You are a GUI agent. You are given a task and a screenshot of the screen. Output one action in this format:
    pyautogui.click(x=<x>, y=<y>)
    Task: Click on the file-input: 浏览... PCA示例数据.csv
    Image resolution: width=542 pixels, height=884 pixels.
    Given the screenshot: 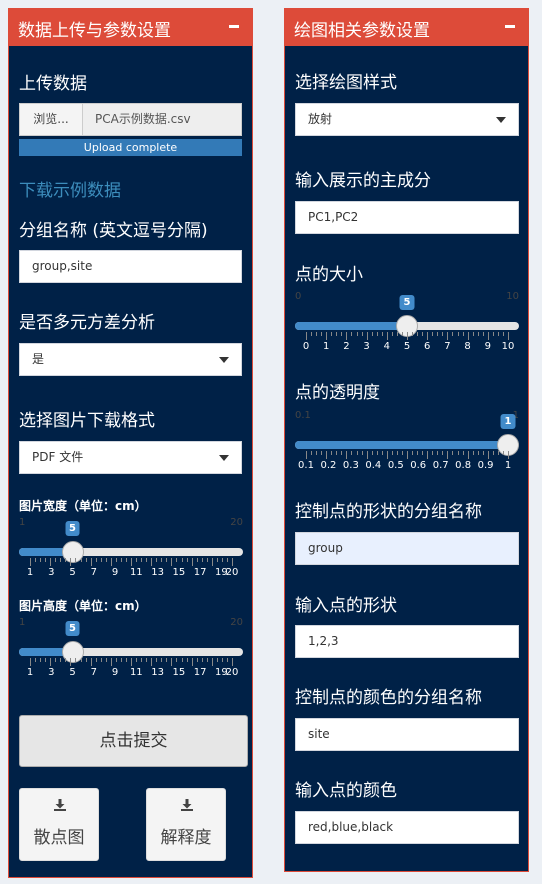 What is the action you would take?
    pyautogui.click(x=130, y=120)
    